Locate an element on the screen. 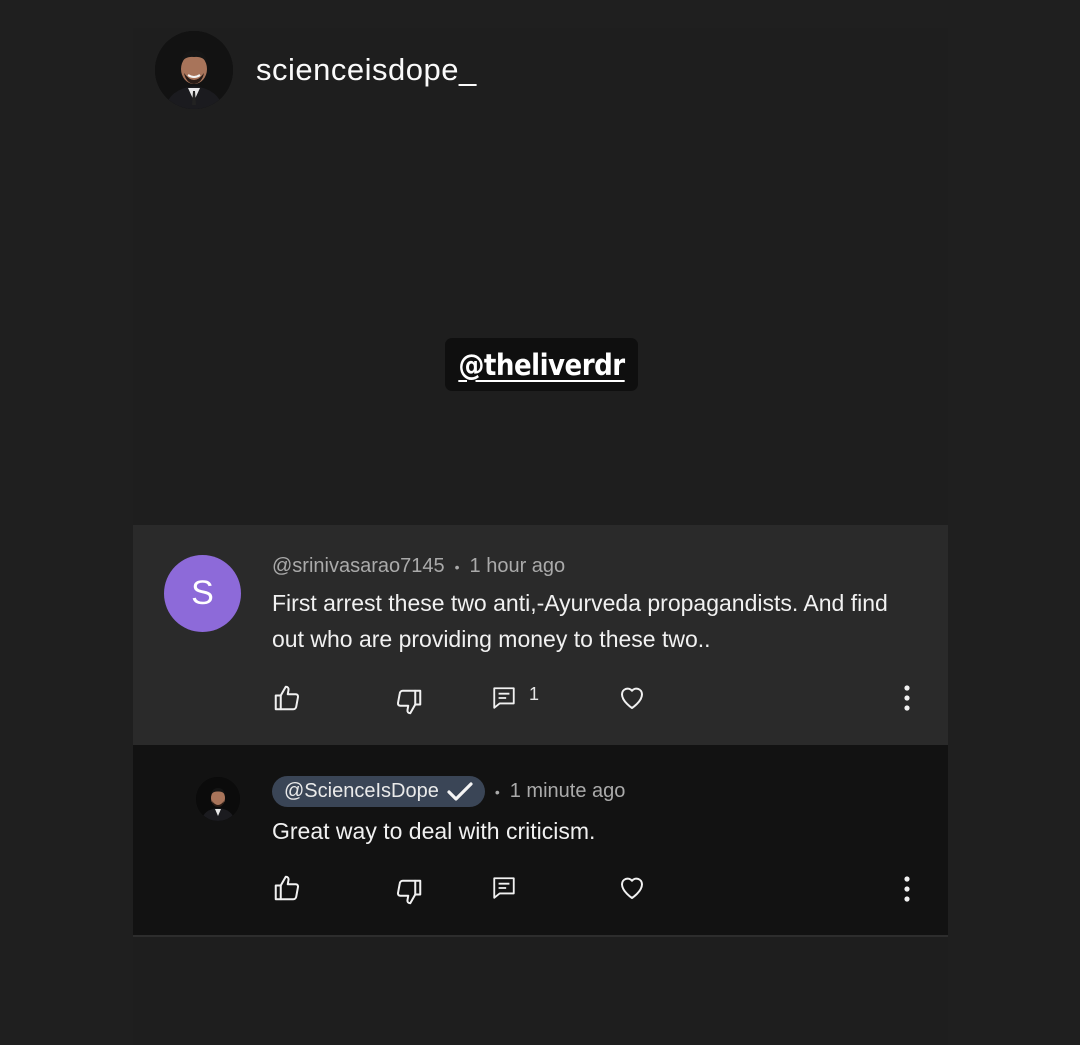 This screenshot has height=1045, width=1080. reply-count: 1 is located at coordinates (534, 693).